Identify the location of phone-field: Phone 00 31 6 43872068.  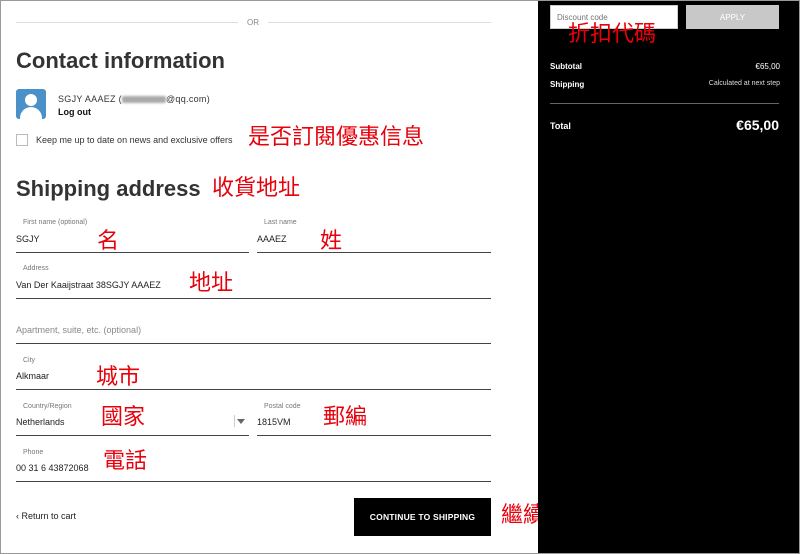
(253, 464).